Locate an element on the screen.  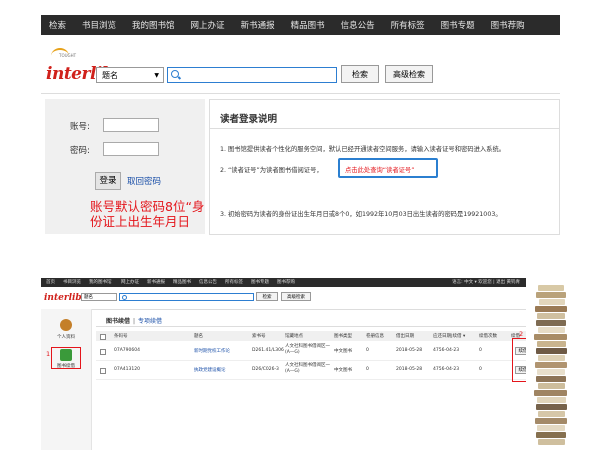
col-loan-date: 借出日期 is located at coordinates (405, 336).